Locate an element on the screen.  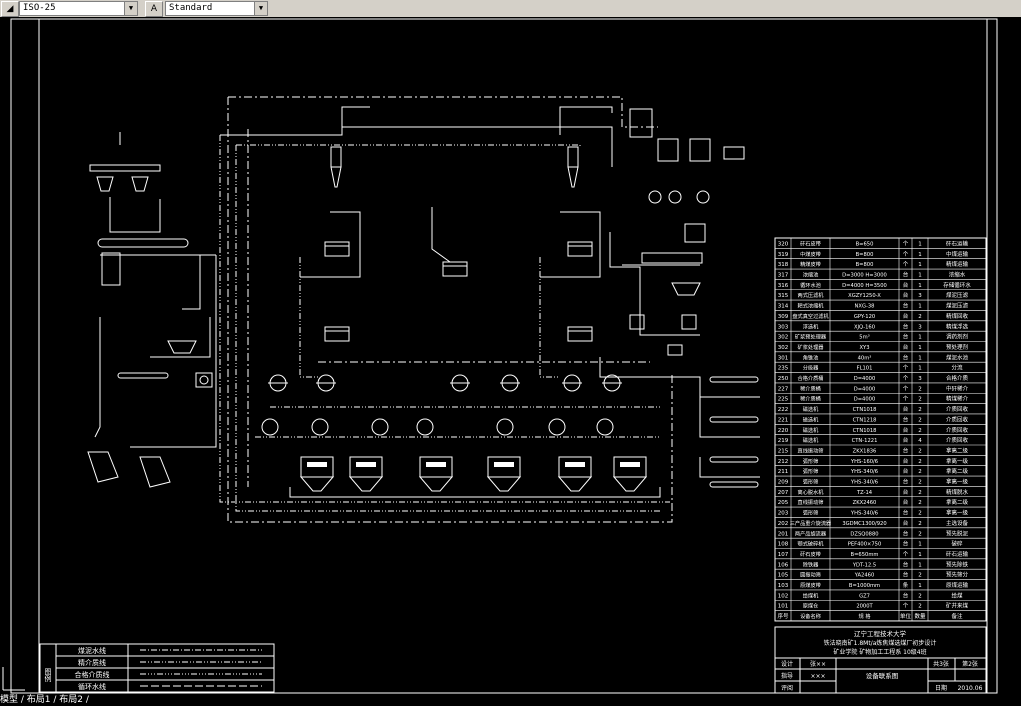
table-header-cell: 规 格 is located at coordinates (864, 616).